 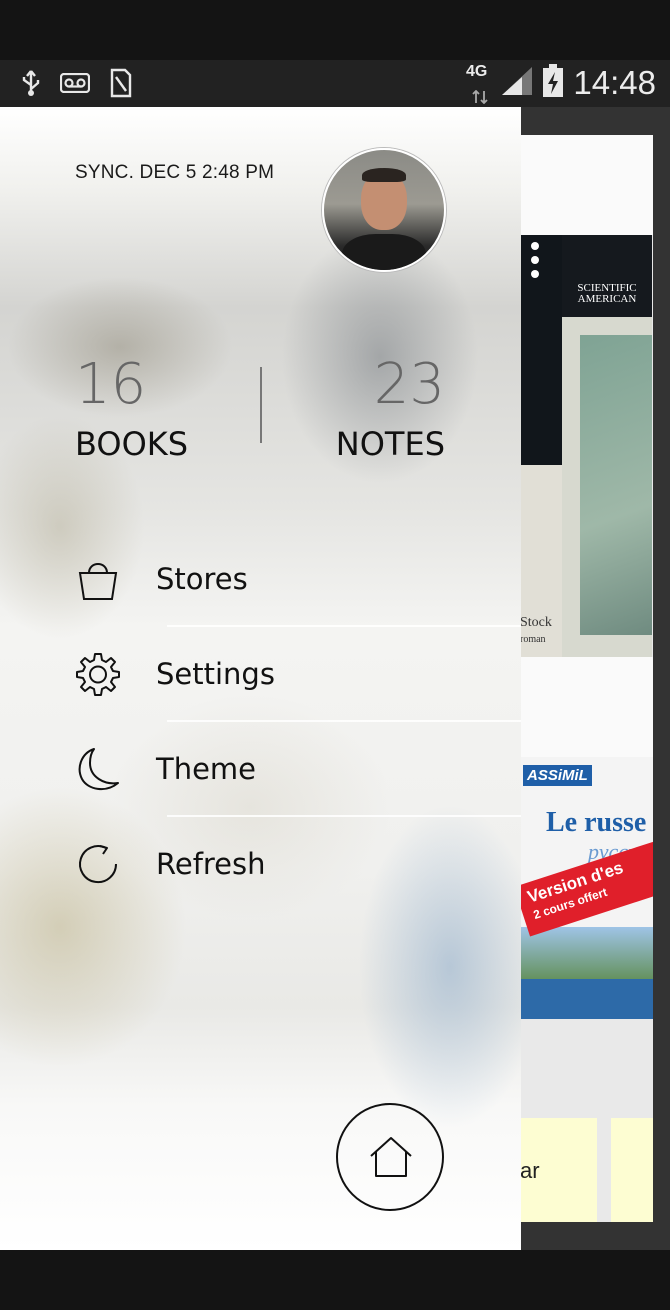 I want to click on refresh-icon, so click(x=98, y=864).